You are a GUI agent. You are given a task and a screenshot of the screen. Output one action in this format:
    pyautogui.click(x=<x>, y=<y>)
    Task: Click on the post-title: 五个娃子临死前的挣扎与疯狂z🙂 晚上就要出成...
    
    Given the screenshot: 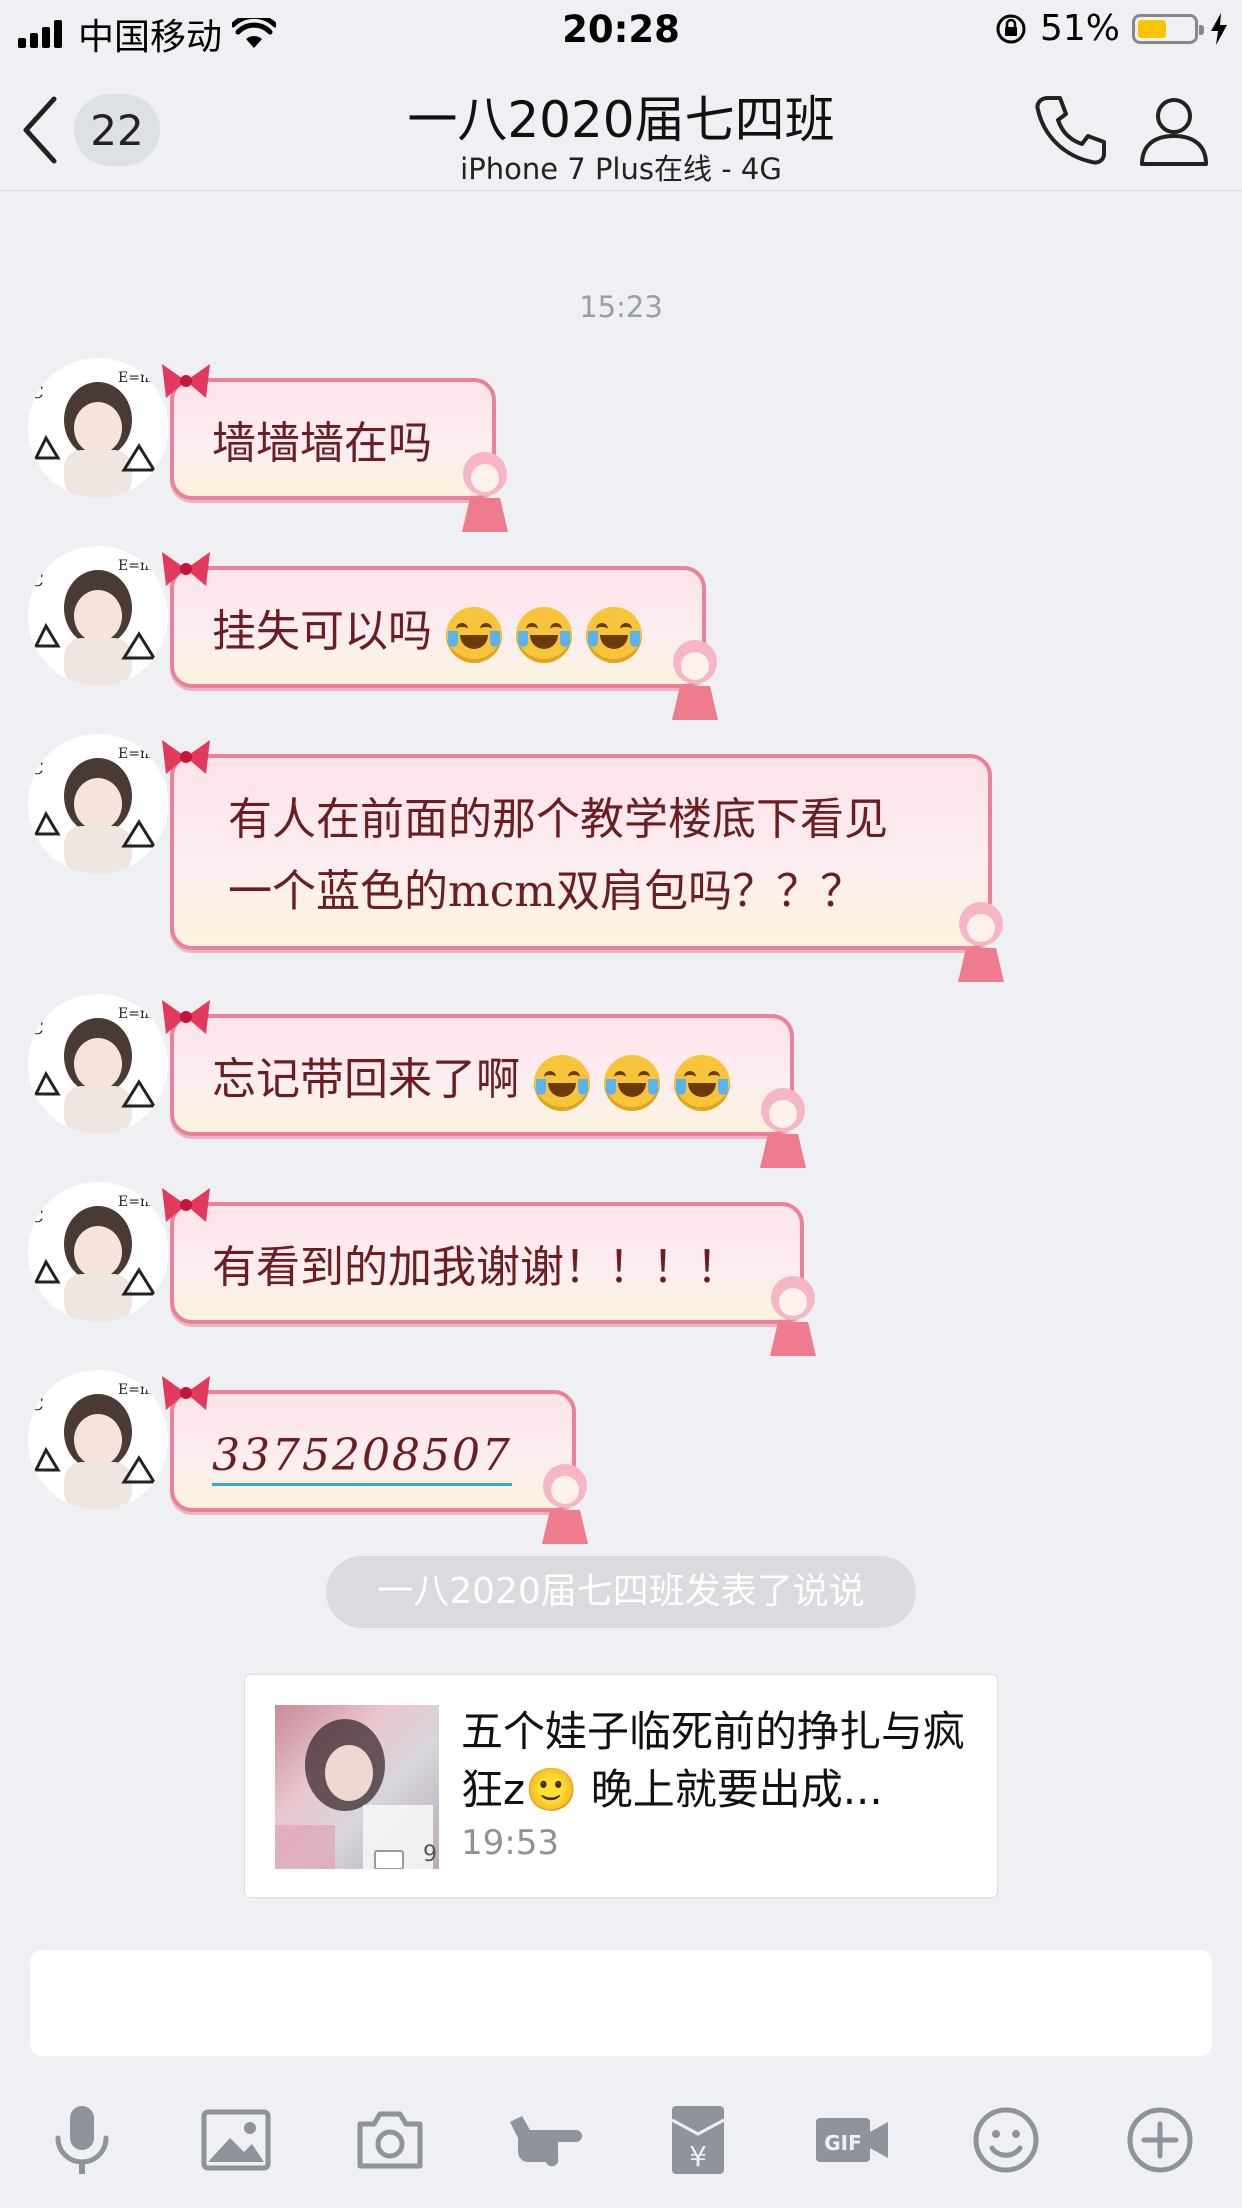 What is the action you would take?
    pyautogui.click(x=713, y=1760)
    